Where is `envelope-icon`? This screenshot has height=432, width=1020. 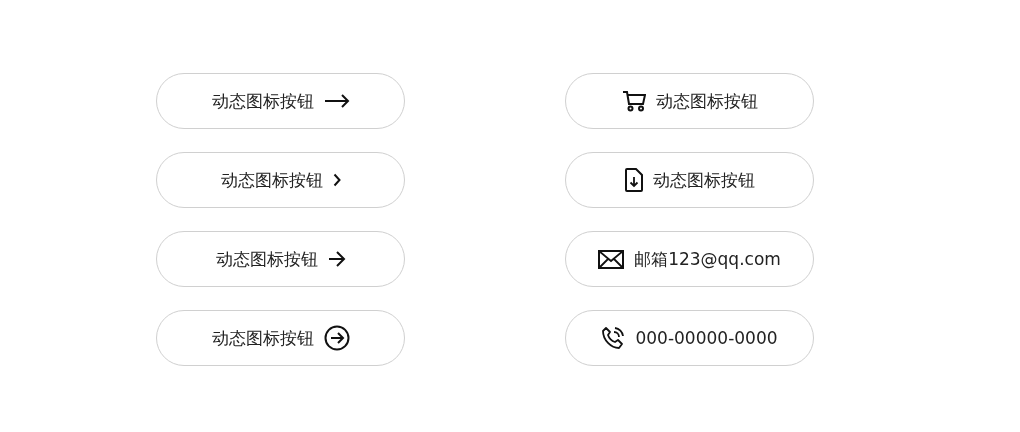
envelope-icon is located at coordinates (611, 259).